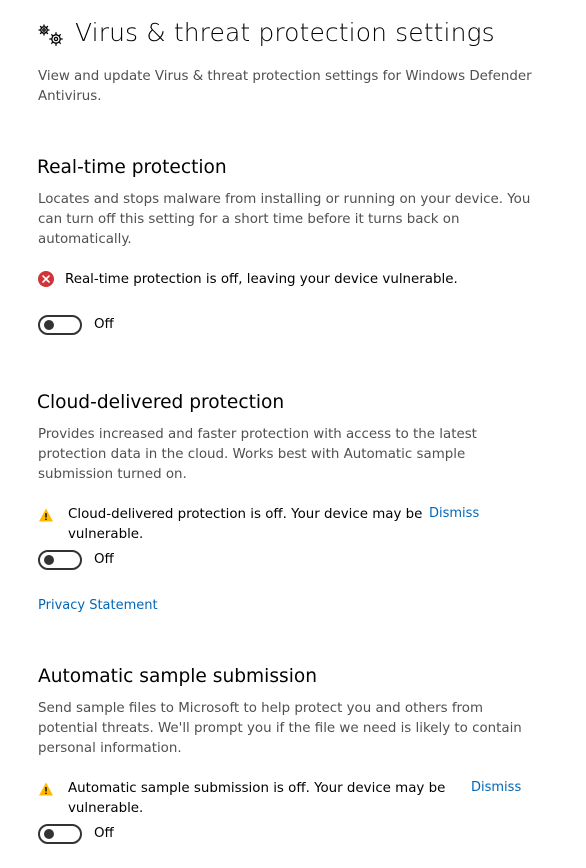 The height and width of the screenshot is (868, 586). I want to click on realtime-toggle-label: Off, so click(104, 324).